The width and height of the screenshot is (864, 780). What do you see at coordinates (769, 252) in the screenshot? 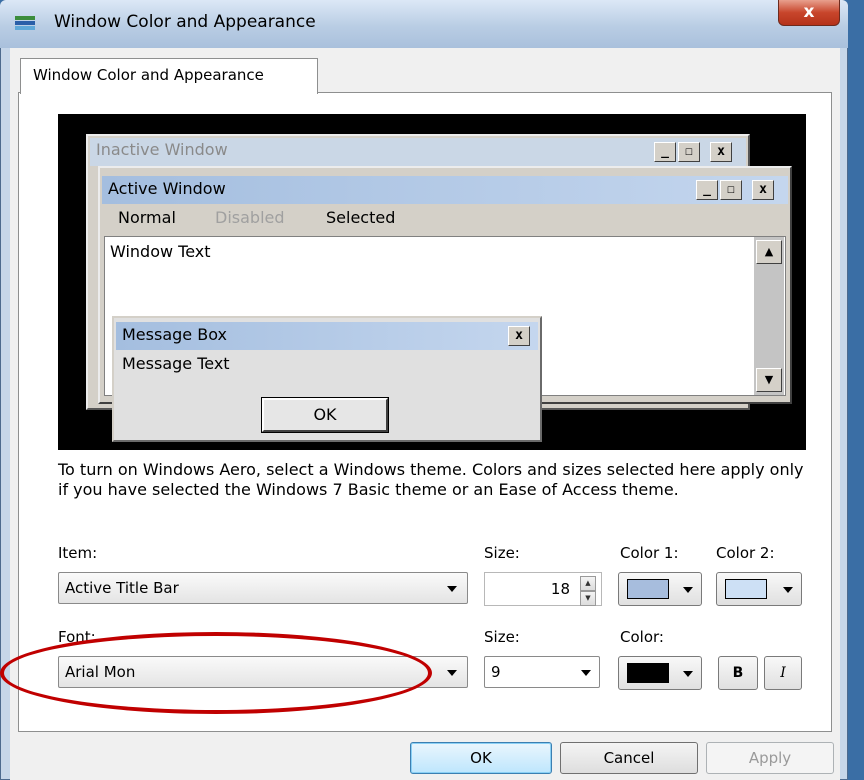
I see `scroll-up-icon: ▲` at bounding box center [769, 252].